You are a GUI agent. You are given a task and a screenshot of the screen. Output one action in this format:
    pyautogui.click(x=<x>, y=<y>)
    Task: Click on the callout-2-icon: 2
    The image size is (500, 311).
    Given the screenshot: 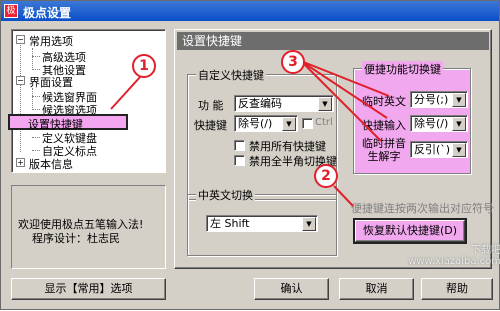 What is the action you would take?
    pyautogui.click(x=326, y=176)
    